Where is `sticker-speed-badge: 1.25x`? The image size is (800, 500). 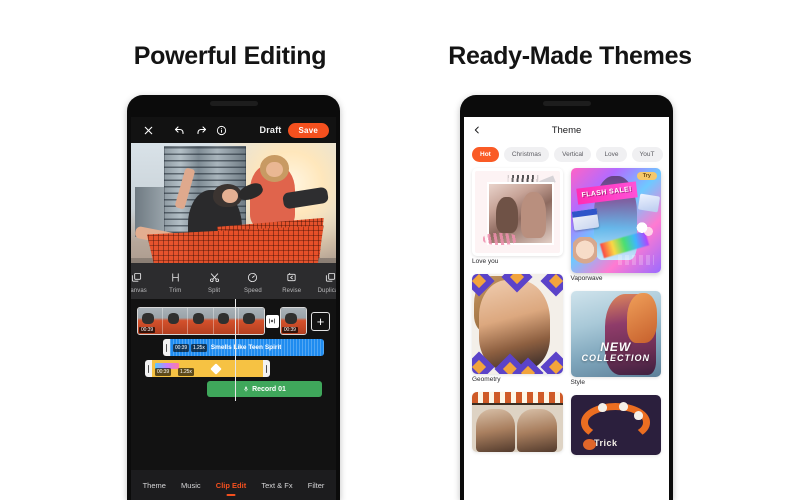
sticker-speed-badge: 1.25x is located at coordinates (186, 372).